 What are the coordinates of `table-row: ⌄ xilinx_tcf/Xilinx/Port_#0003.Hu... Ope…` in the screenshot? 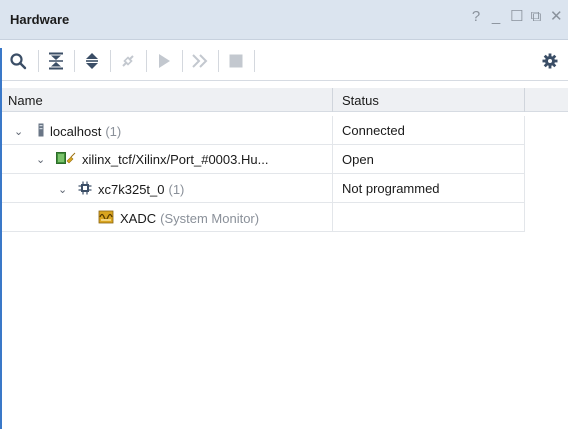 It's located at (263, 159).